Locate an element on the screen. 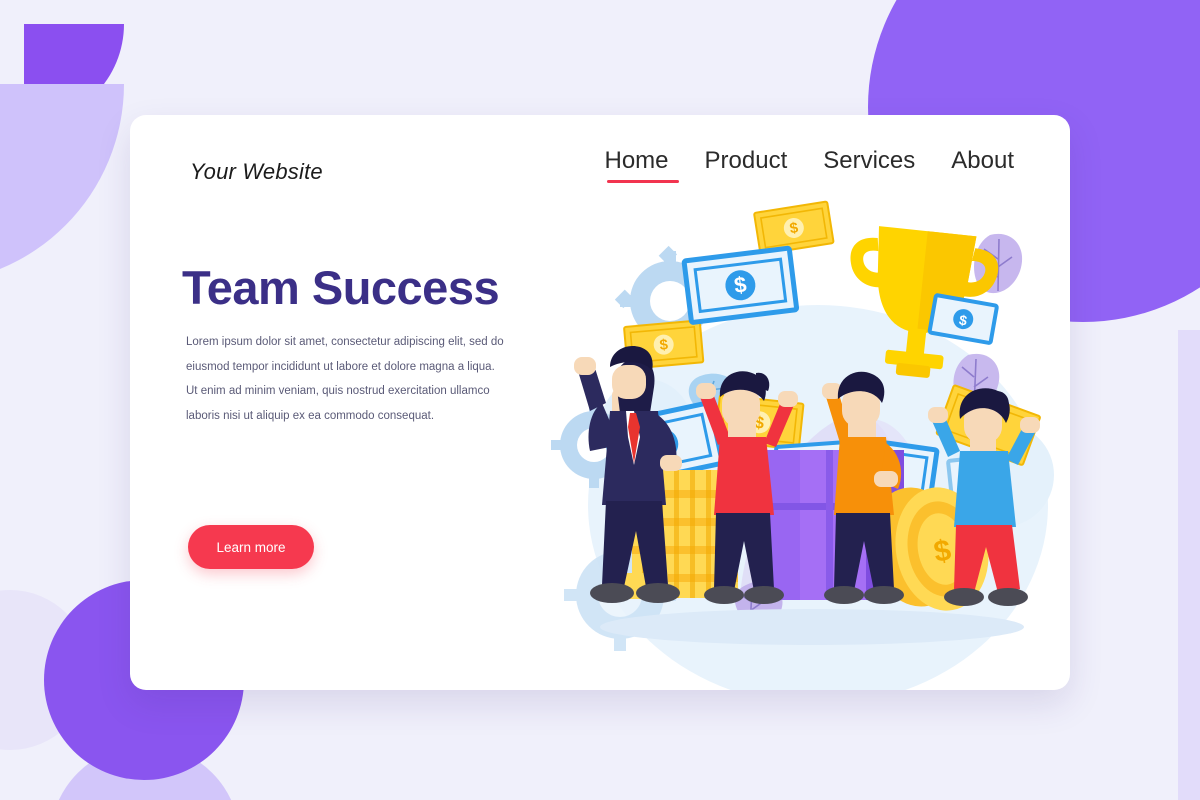 The width and height of the screenshot is (1200, 800). page-title: Team Success is located at coordinates (341, 287).